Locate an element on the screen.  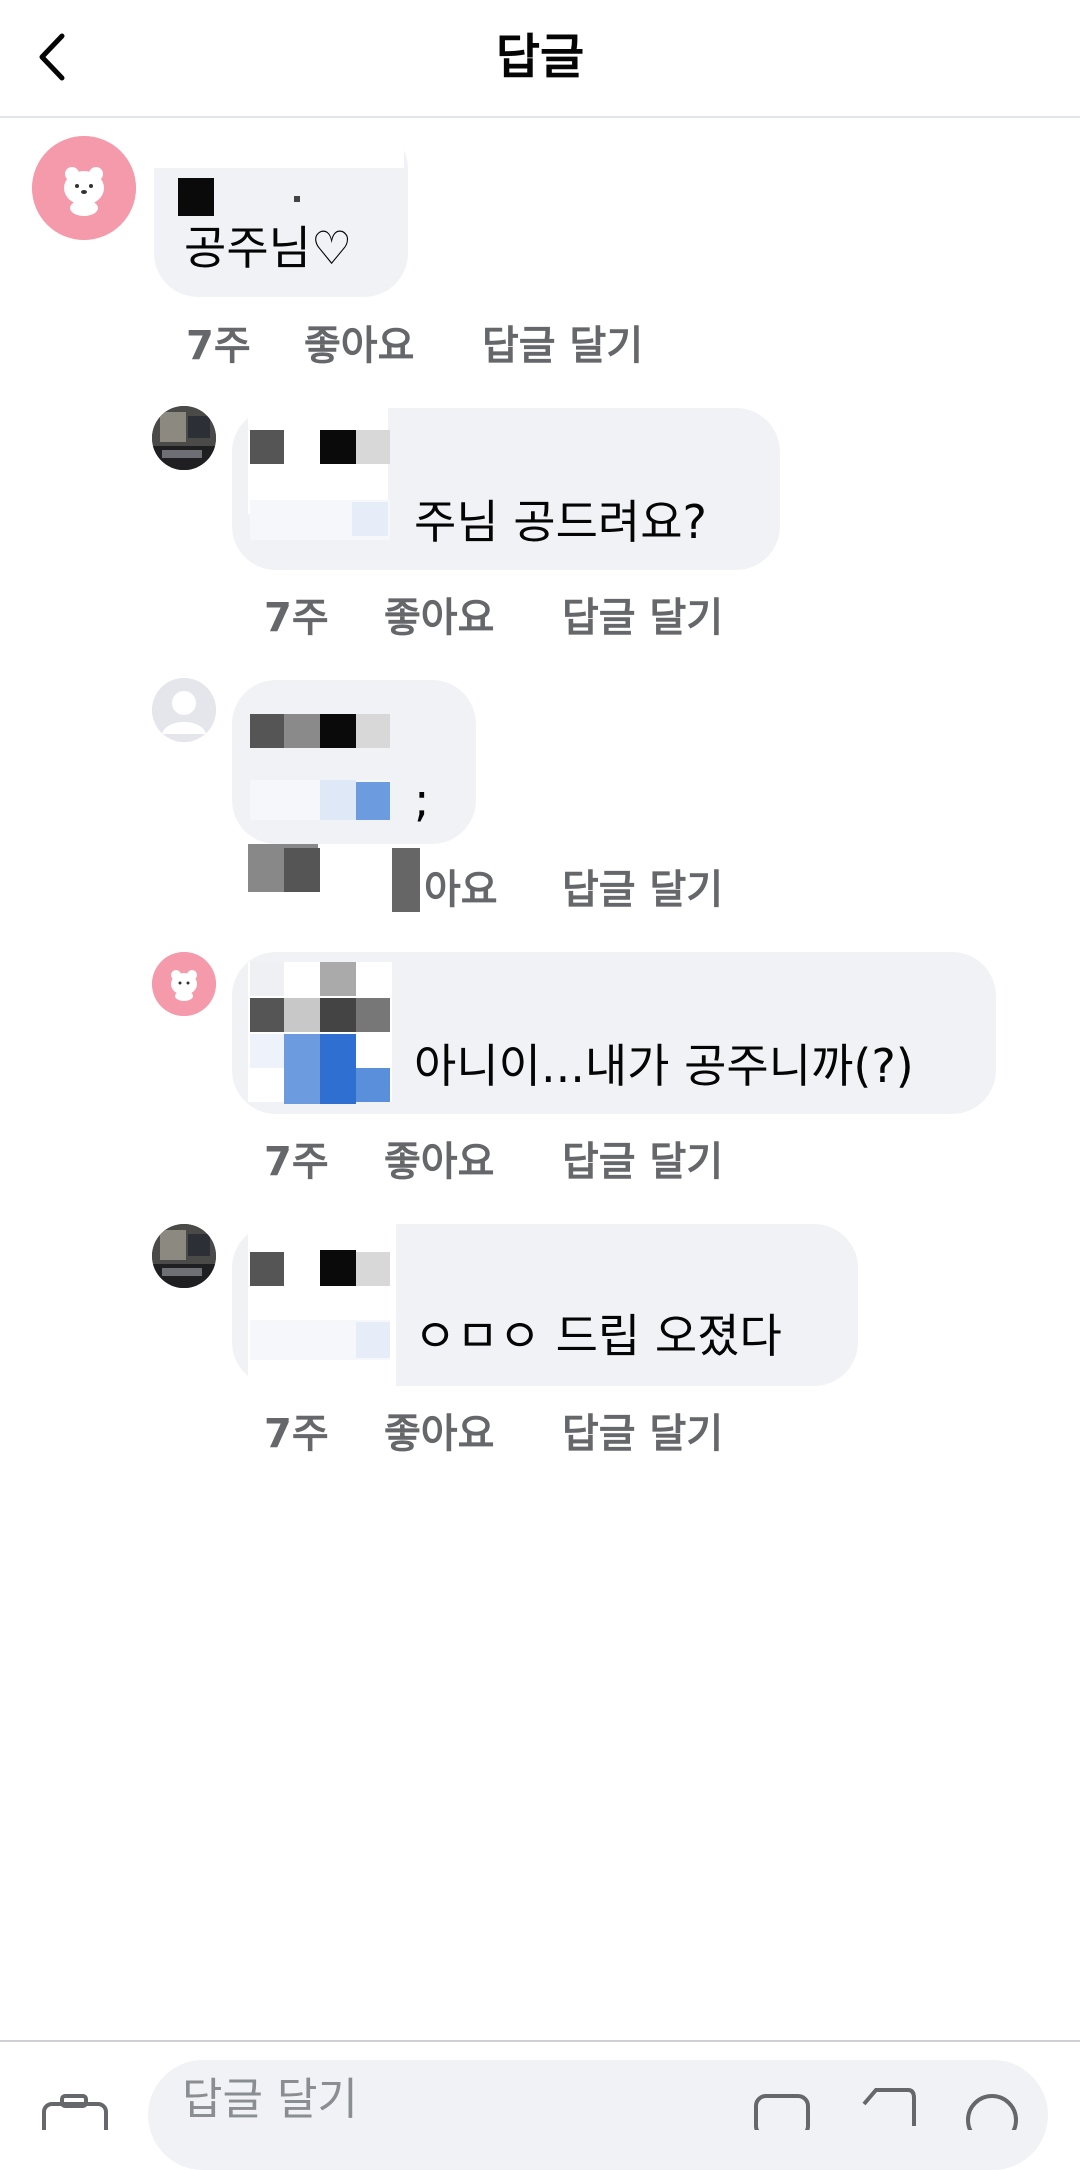
comment-text: 공주님♡ is located at coordinates (268, 248).